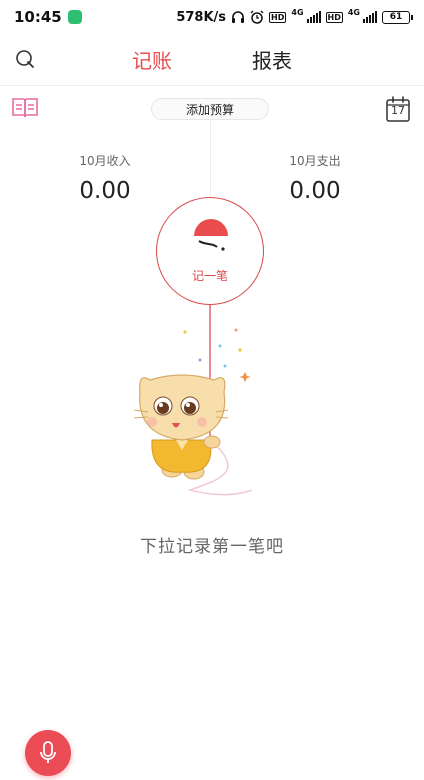 The image size is (424, 780). What do you see at coordinates (105, 161) in the screenshot?
I see `income-label: 10月收入` at bounding box center [105, 161].